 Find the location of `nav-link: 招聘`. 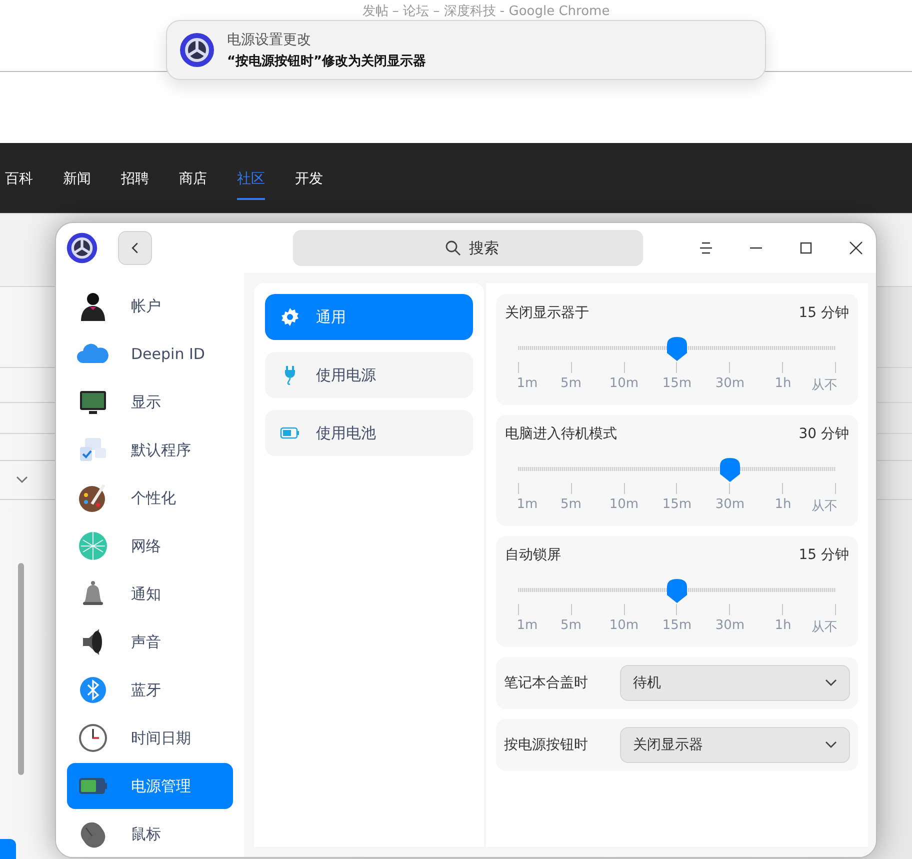

nav-link: 招聘 is located at coordinates (150, 178).